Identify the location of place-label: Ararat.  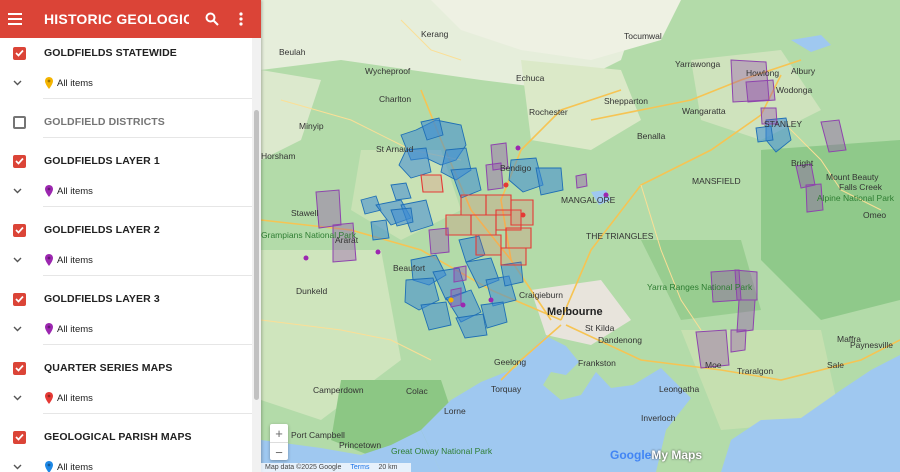
(347, 240).